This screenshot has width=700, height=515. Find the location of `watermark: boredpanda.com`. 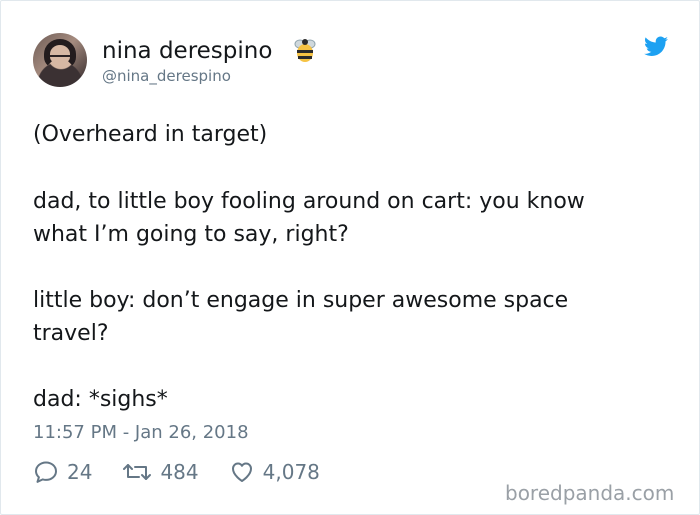

watermark: boredpanda.com is located at coordinates (590, 493).